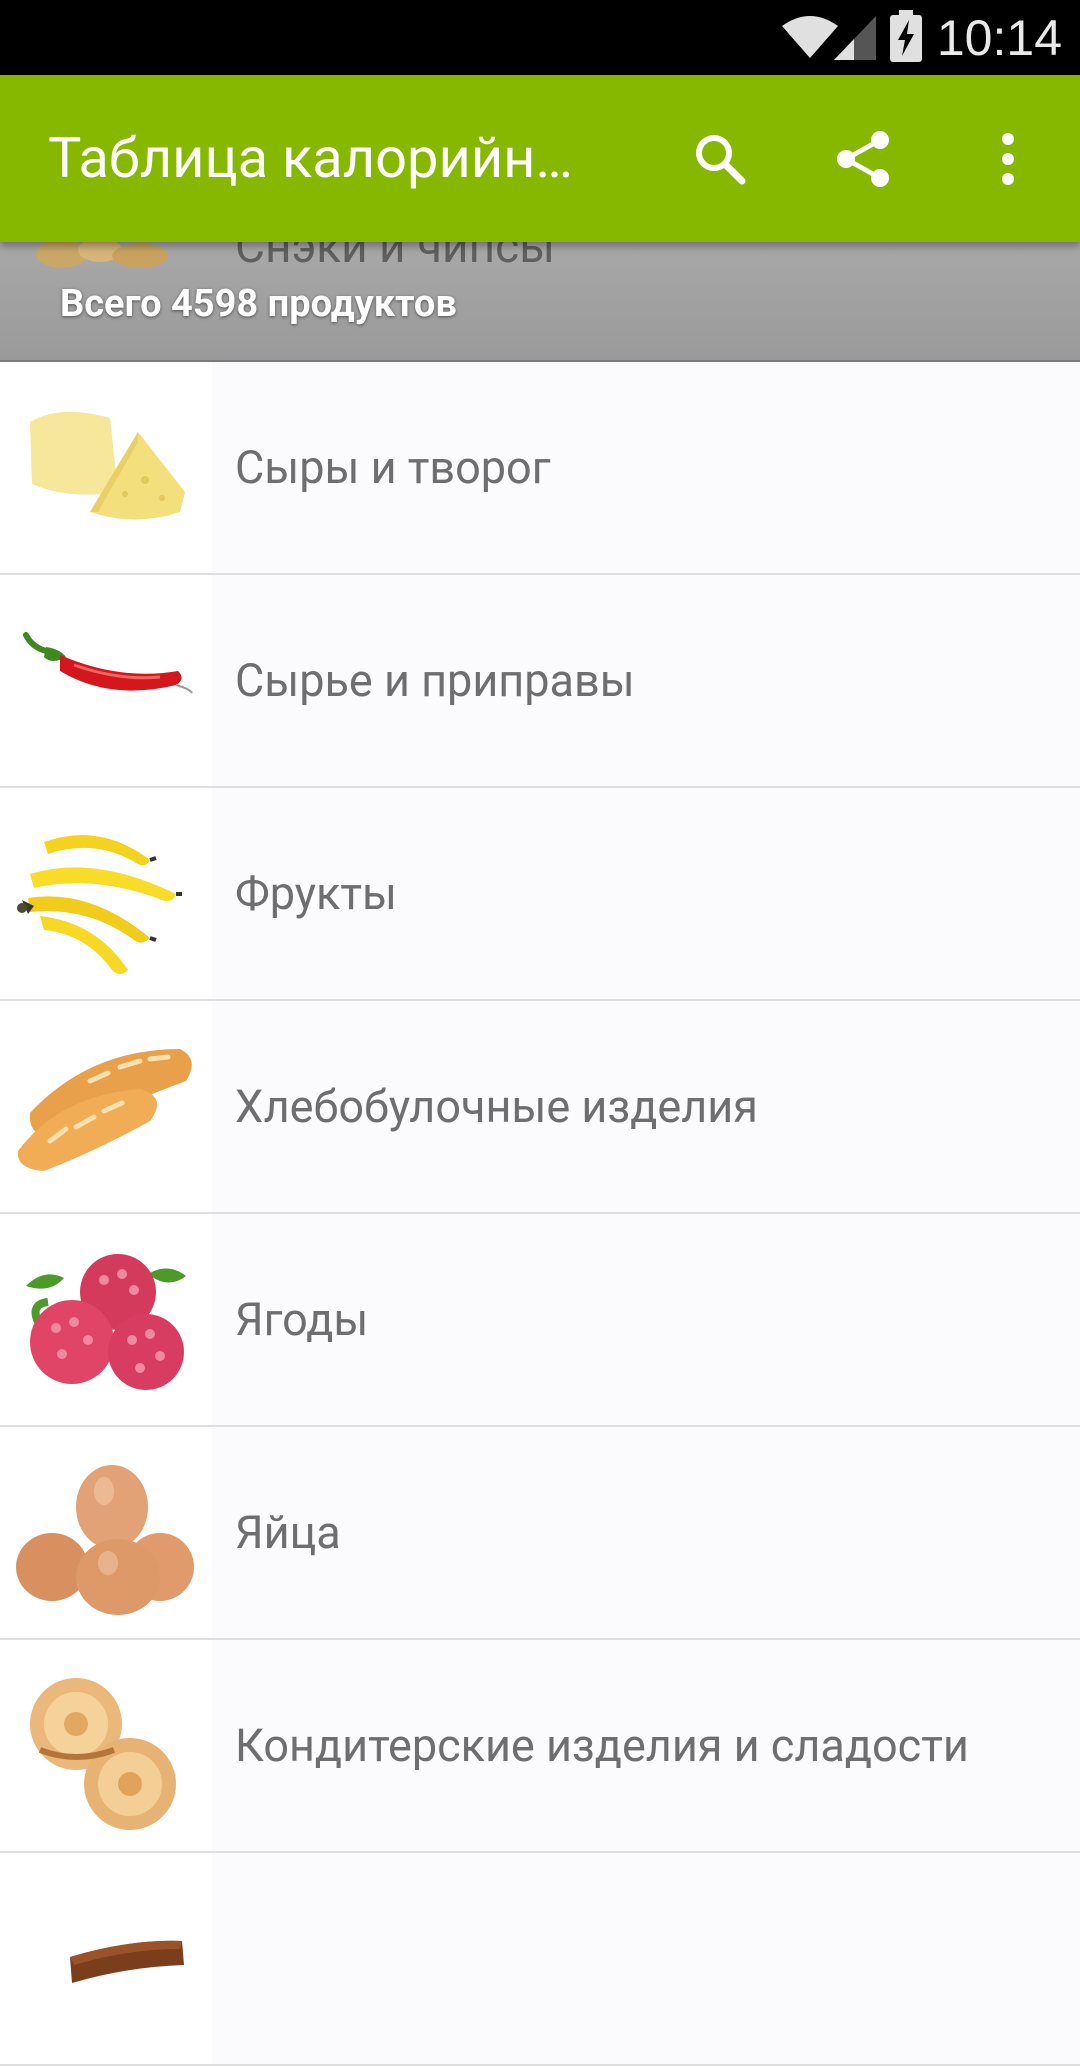  Describe the element at coordinates (316, 893) in the screenshot. I see `category-label: Фрукты` at that location.